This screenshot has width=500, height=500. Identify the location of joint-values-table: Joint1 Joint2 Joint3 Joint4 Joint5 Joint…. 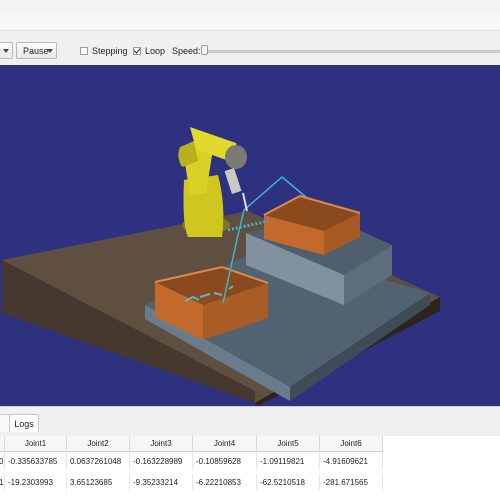
(250, 468).